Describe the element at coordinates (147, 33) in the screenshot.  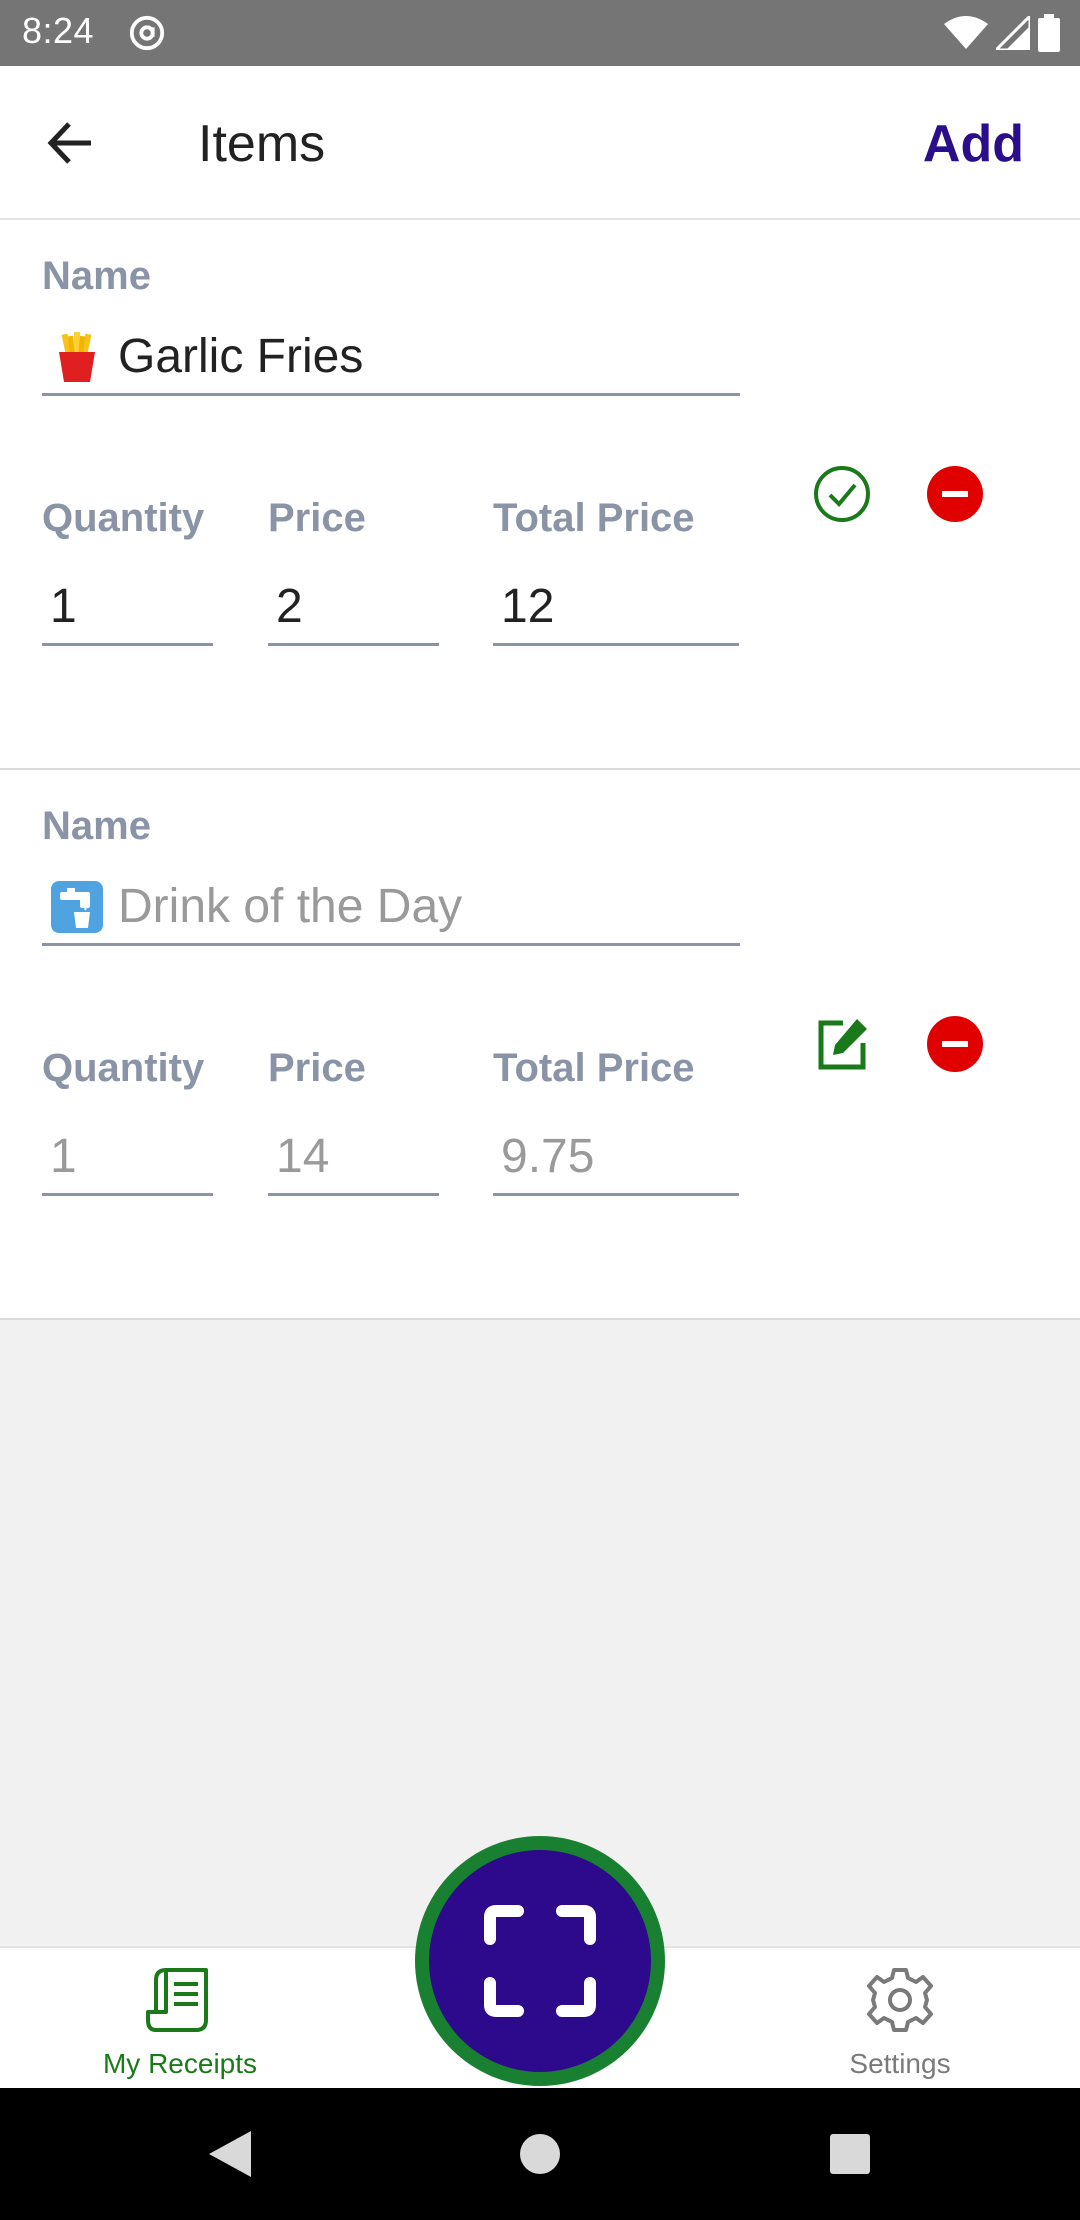
I see `at-sign-icon` at that location.